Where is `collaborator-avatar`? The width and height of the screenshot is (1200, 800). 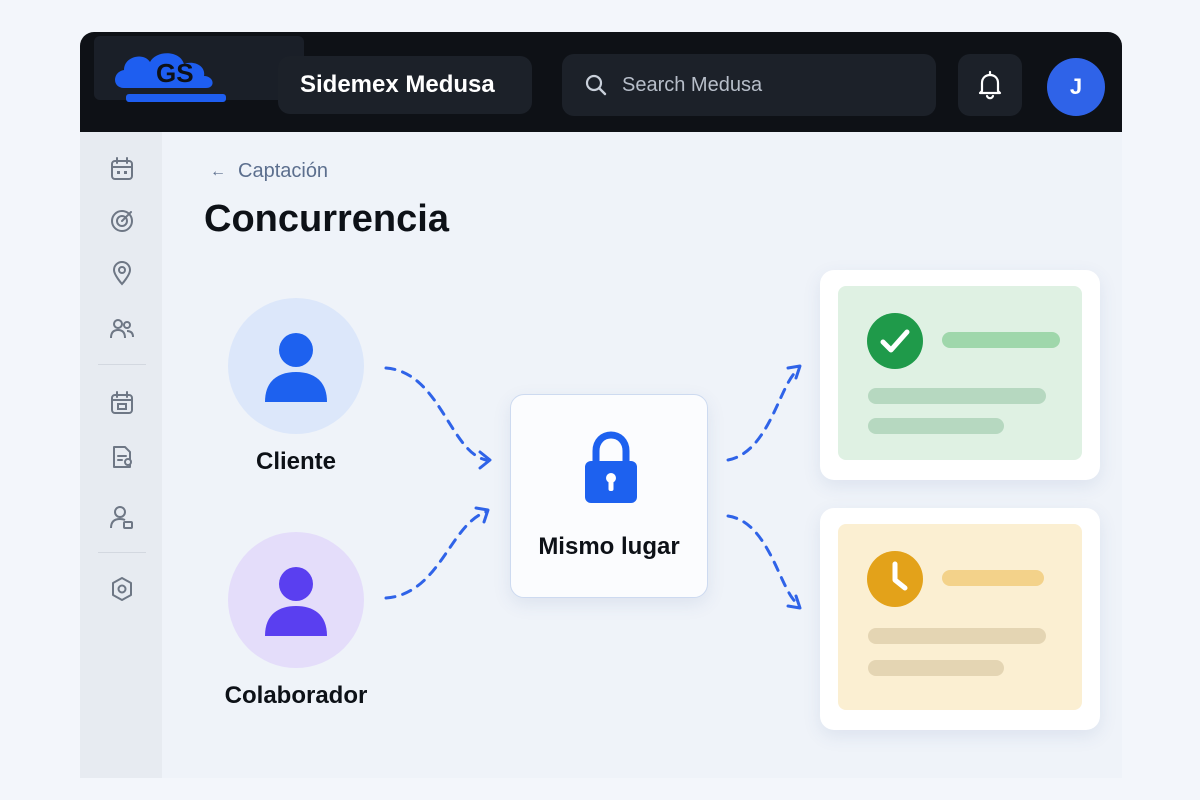 collaborator-avatar is located at coordinates (296, 600).